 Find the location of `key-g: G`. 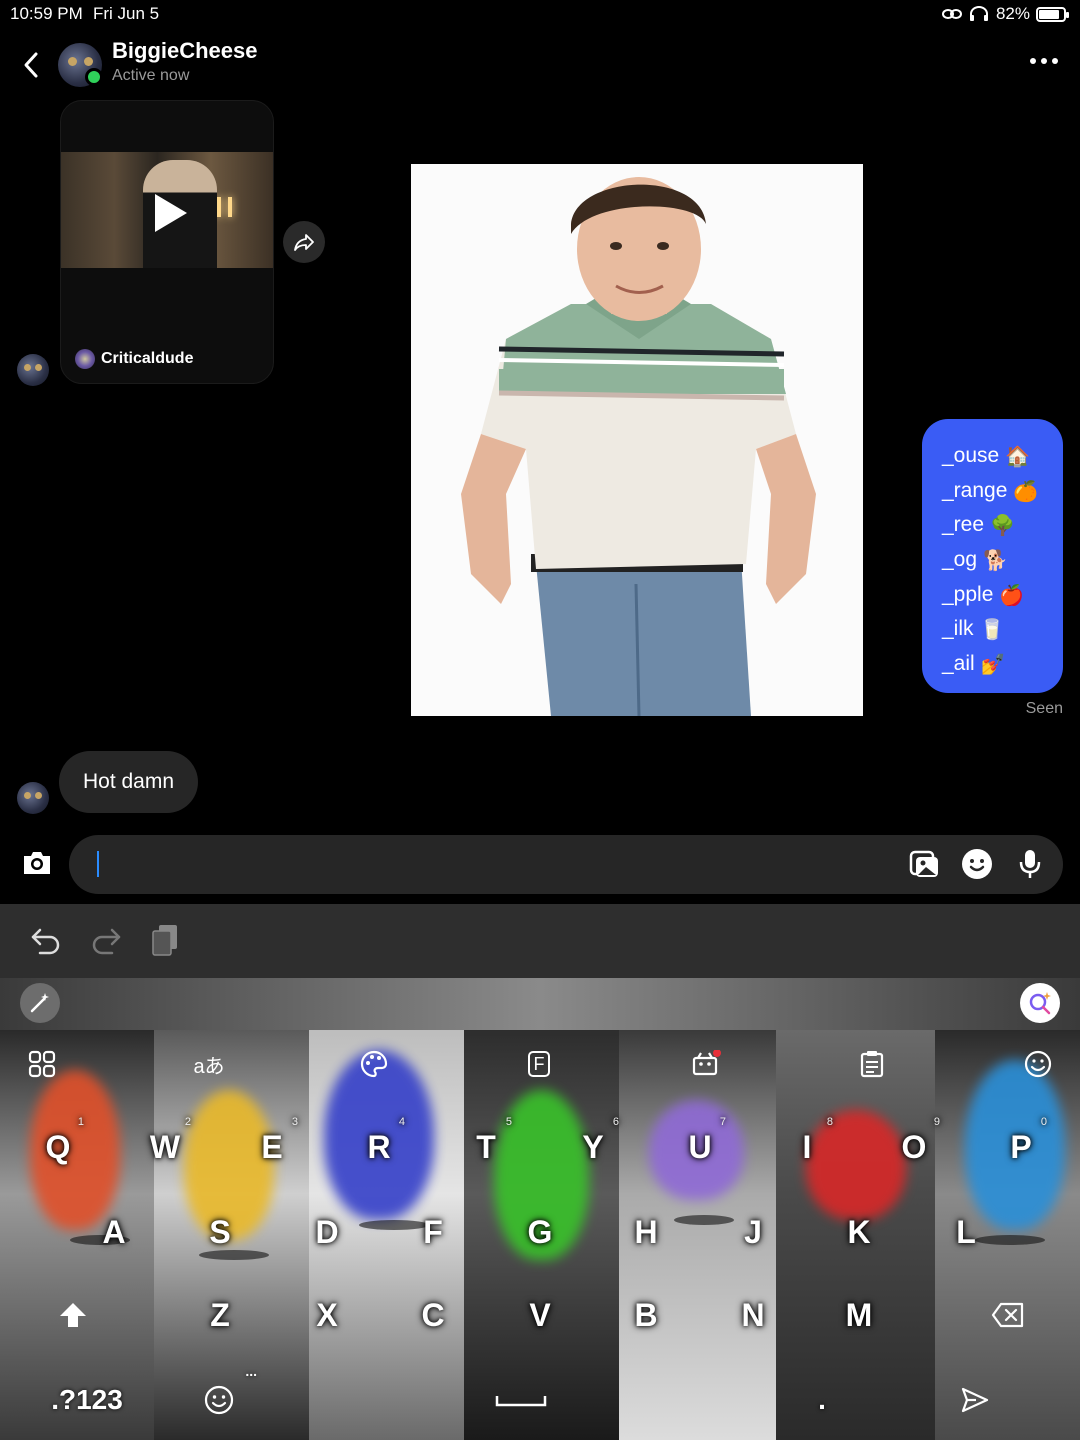

key-g: G is located at coordinates (540, 1232).